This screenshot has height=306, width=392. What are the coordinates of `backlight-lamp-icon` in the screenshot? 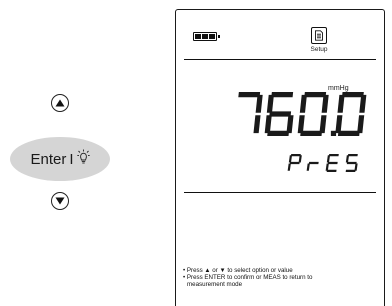 It's located at (83, 156).